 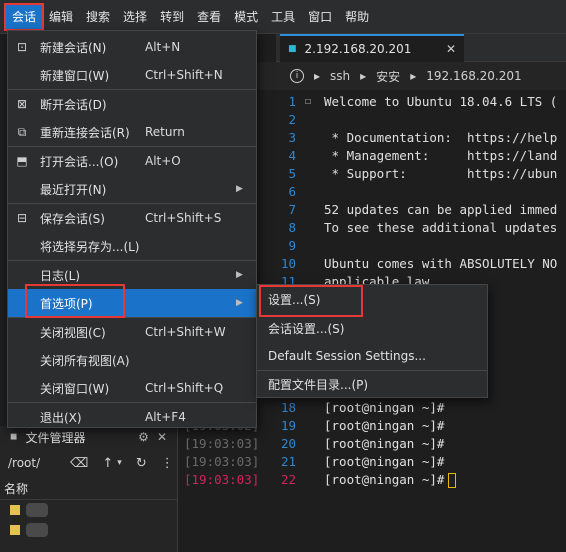 What do you see at coordinates (73, 104) in the screenshot?
I see `menu-item-label: 断开会话(D)` at bounding box center [73, 104].